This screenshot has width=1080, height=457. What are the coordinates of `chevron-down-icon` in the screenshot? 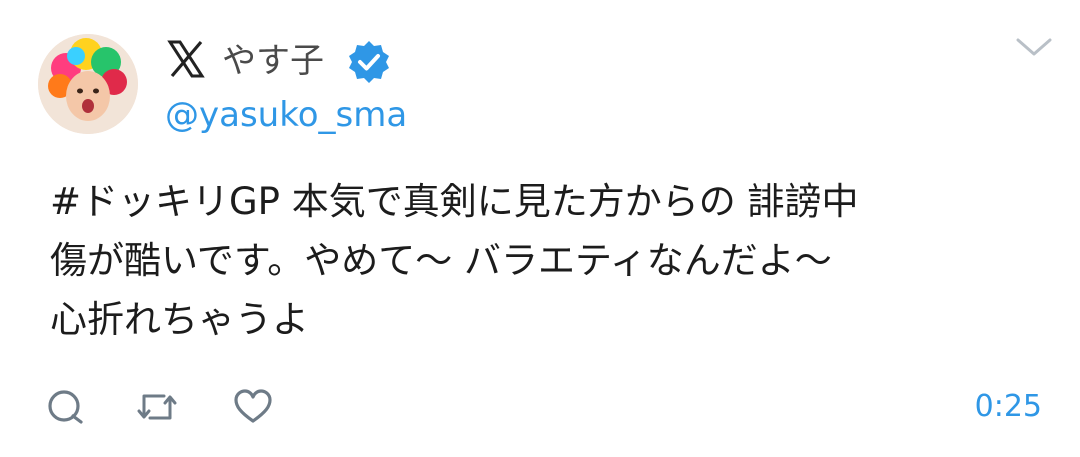 It's located at (1034, 47).